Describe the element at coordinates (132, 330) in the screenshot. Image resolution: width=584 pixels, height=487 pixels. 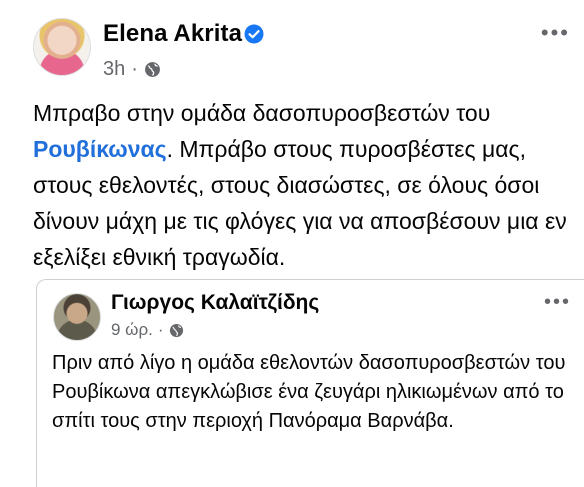
I see `shared-post-timestamp: 9 ώρ.` at that location.